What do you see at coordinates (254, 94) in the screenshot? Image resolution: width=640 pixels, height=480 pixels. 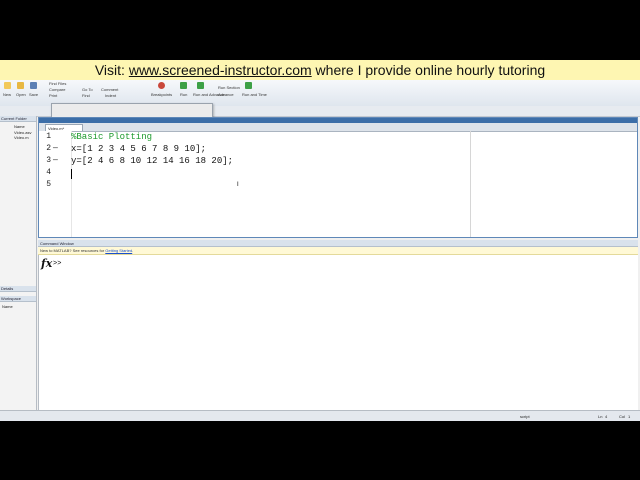 I see `run-and-time-button: Run and Time` at bounding box center [254, 94].